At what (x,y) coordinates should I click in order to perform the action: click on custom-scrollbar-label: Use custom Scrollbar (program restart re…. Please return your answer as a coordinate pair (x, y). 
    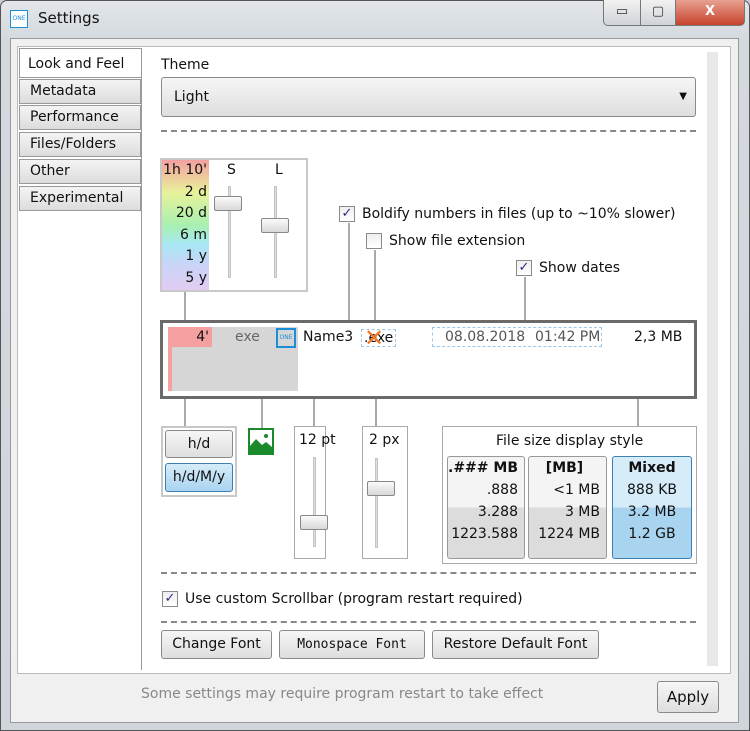
    Looking at the image, I should click on (354, 599).